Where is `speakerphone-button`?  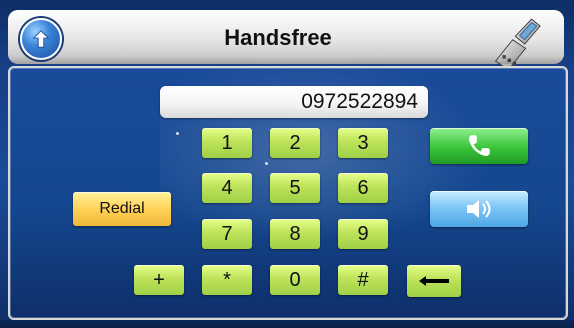
speakerphone-button is located at coordinates (479, 209).